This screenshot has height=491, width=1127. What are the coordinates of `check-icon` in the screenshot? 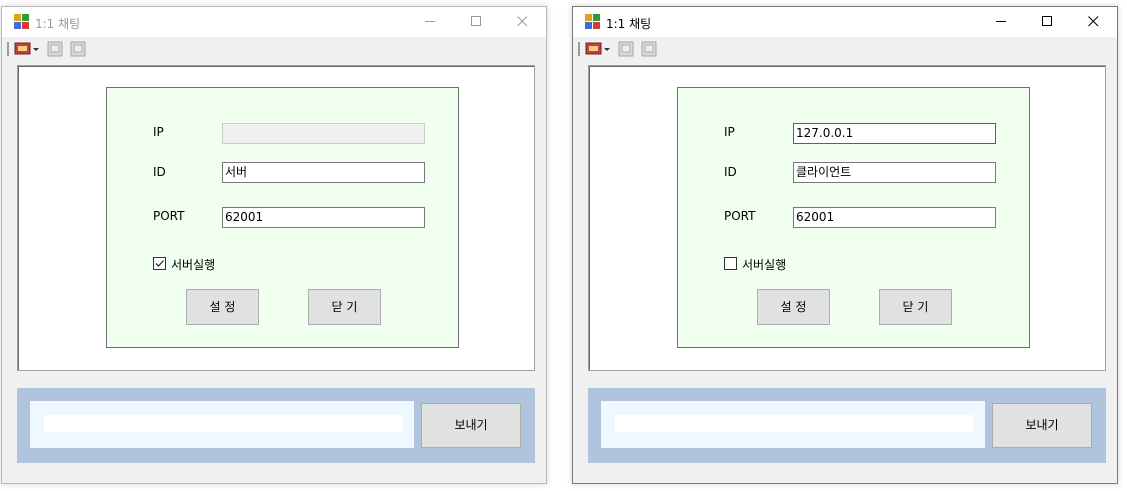 It's located at (159, 263).